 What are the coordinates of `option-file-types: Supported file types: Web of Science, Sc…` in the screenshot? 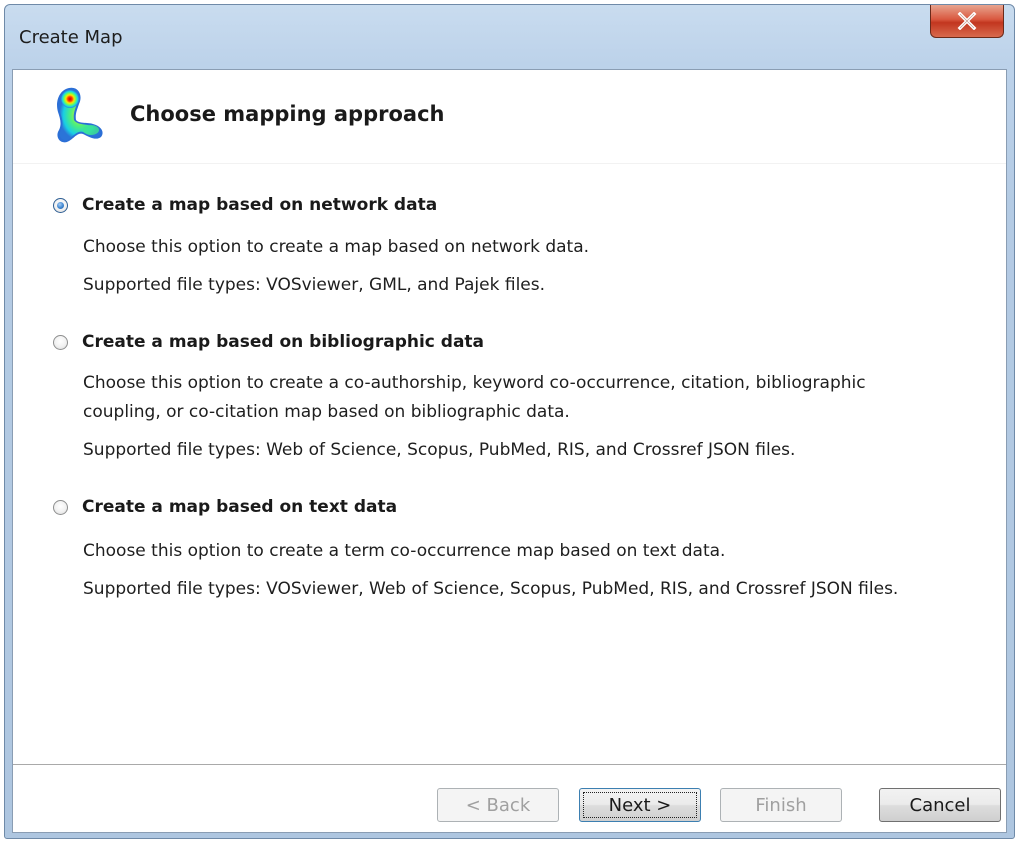 It's located at (439, 450).